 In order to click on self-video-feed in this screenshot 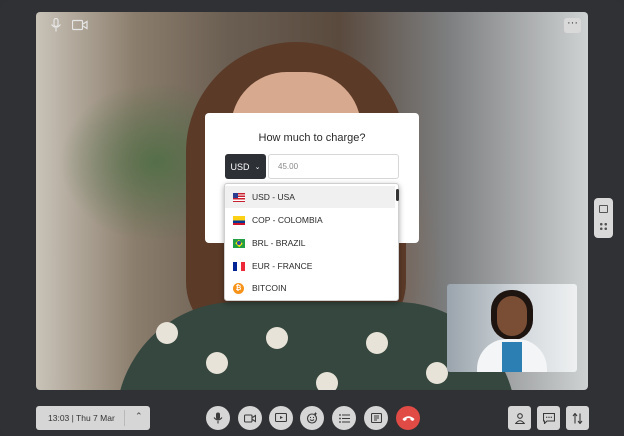, I will do `click(512, 328)`.